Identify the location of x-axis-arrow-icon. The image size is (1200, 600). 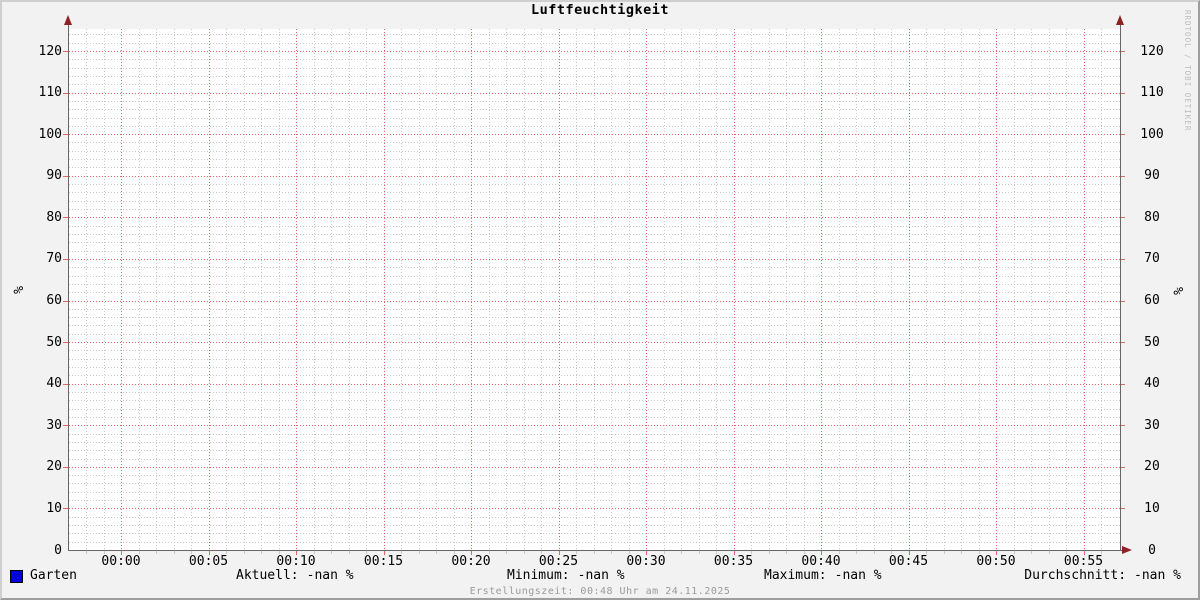
(1127, 550).